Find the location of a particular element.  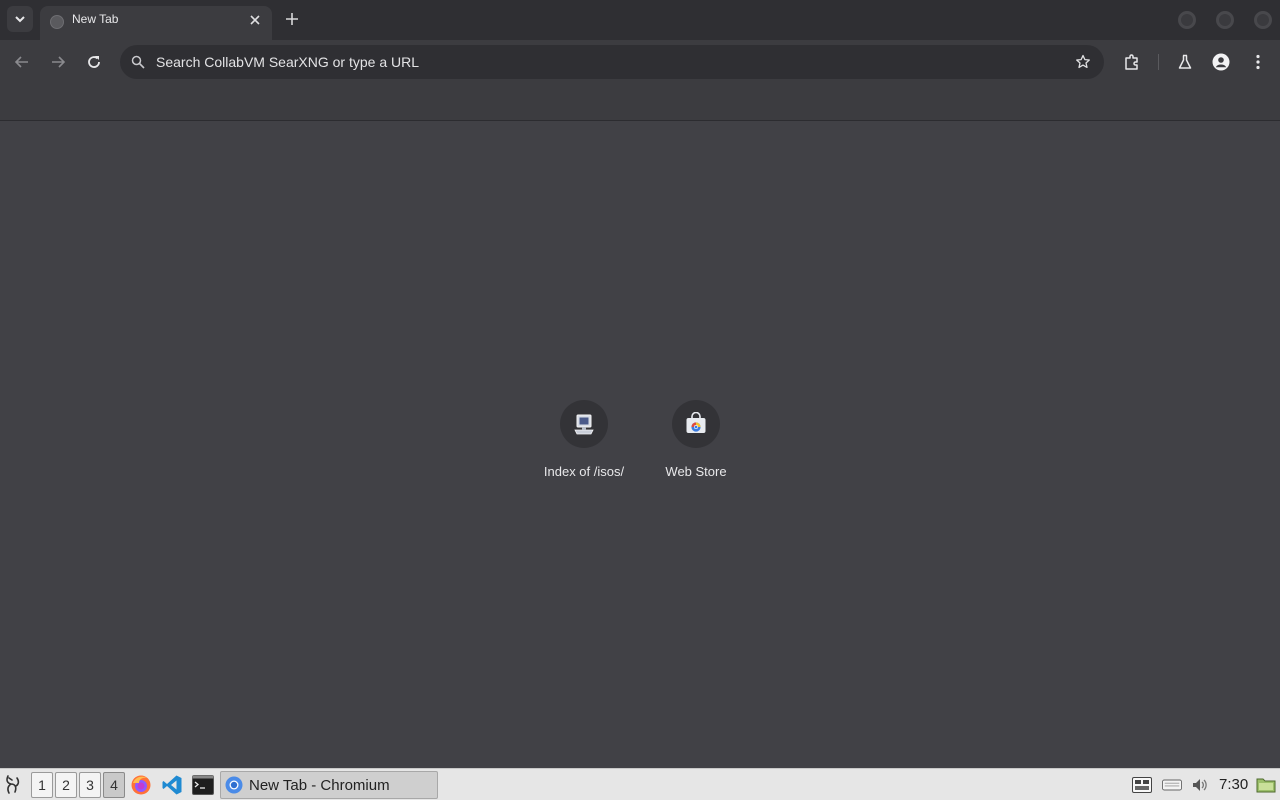

kebab-menu-icon is located at coordinates (1258, 62).